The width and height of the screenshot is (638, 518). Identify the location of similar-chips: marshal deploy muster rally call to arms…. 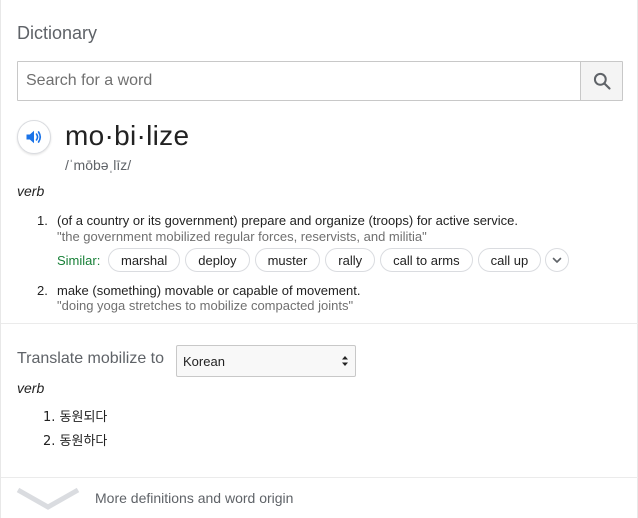
(339, 260).